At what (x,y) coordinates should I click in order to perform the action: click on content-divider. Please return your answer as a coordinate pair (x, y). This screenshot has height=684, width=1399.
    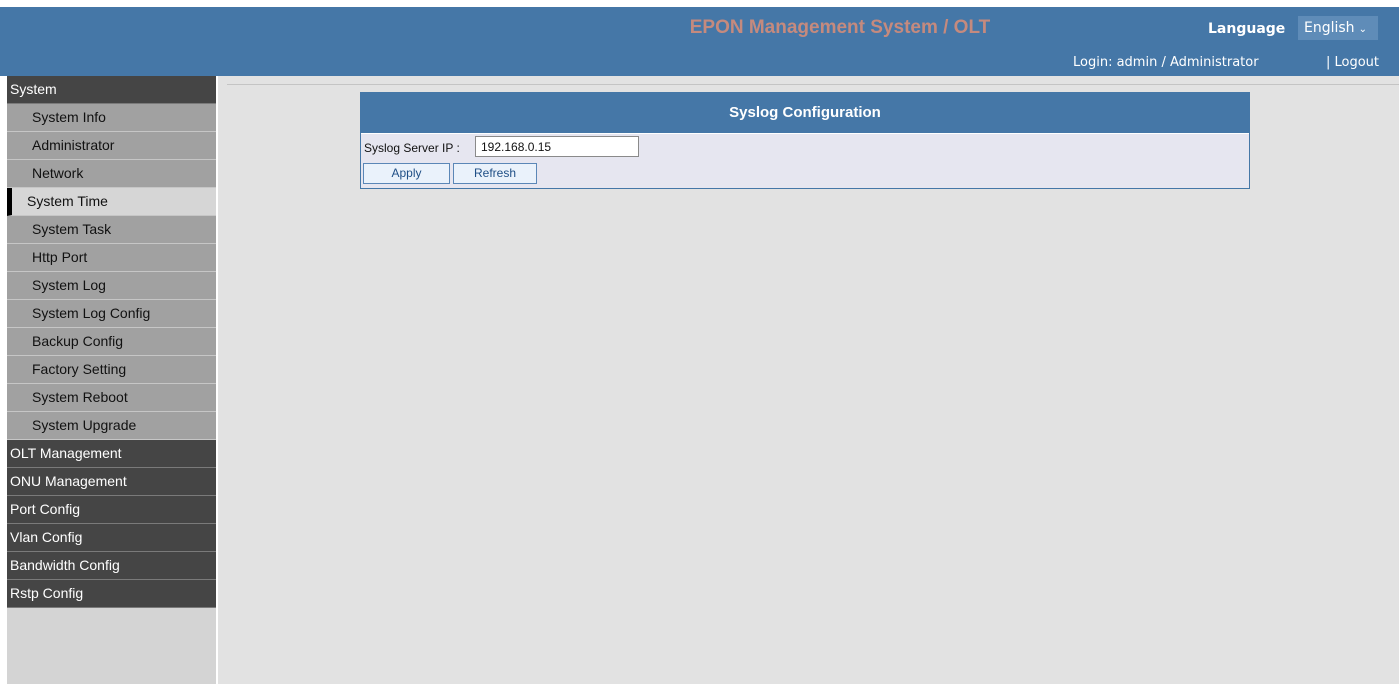
    Looking at the image, I should click on (813, 84).